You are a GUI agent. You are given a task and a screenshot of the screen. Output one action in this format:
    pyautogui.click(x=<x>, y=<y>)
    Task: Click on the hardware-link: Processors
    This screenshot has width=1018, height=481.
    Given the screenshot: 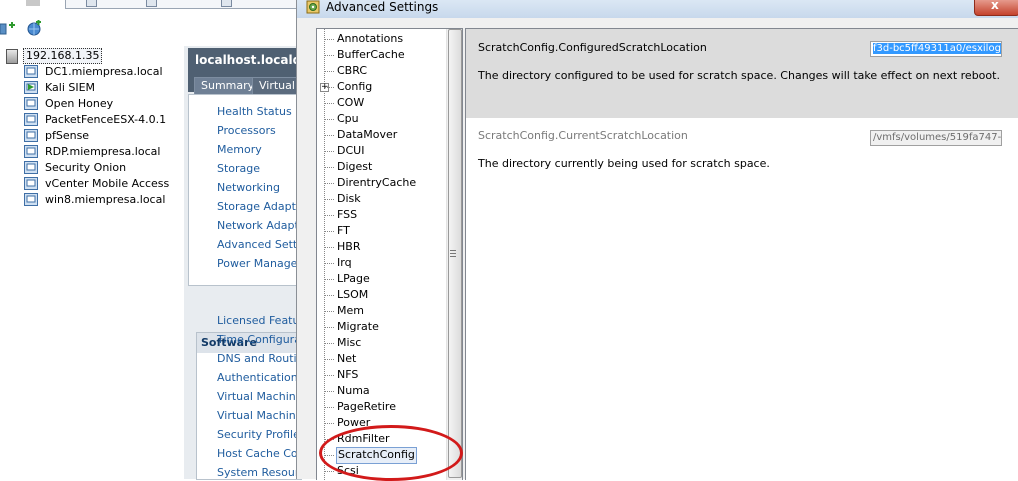 What is the action you would take?
    pyautogui.click(x=246, y=130)
    